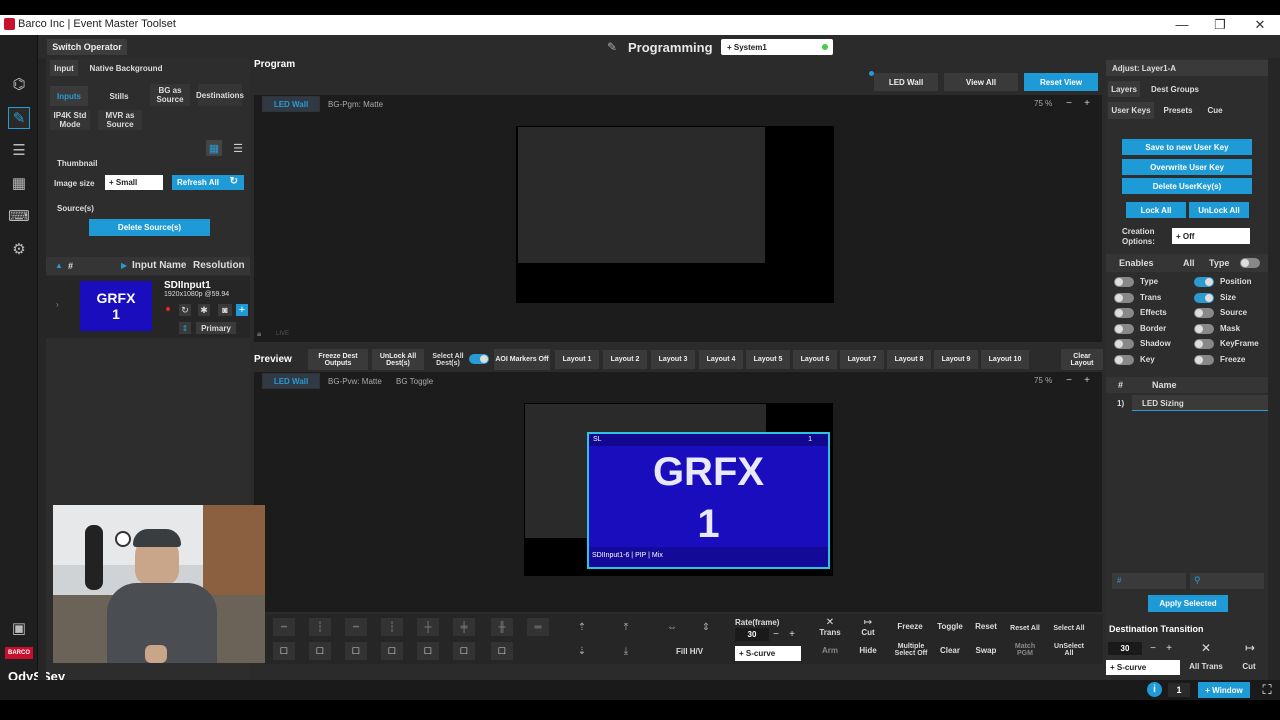 The image size is (1280, 720). Describe the element at coordinates (242, 310) in the screenshot. I see `add-icon: +` at that location.